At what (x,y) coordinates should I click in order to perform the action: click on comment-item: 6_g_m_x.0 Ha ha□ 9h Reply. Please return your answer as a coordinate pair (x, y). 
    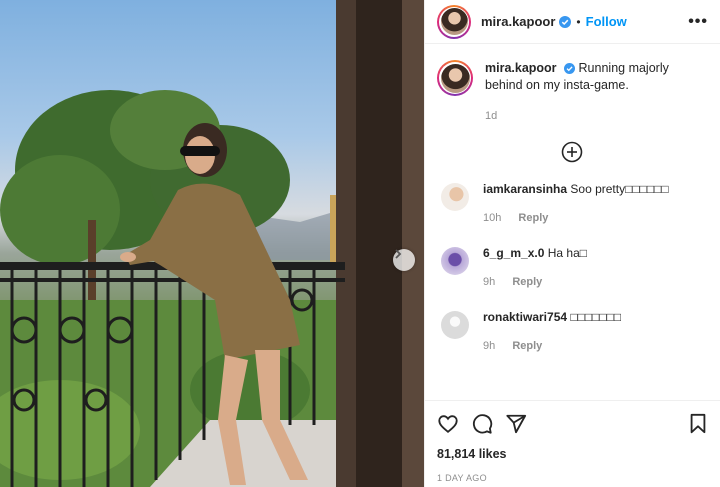
    Looking at the image, I should click on (571, 268).